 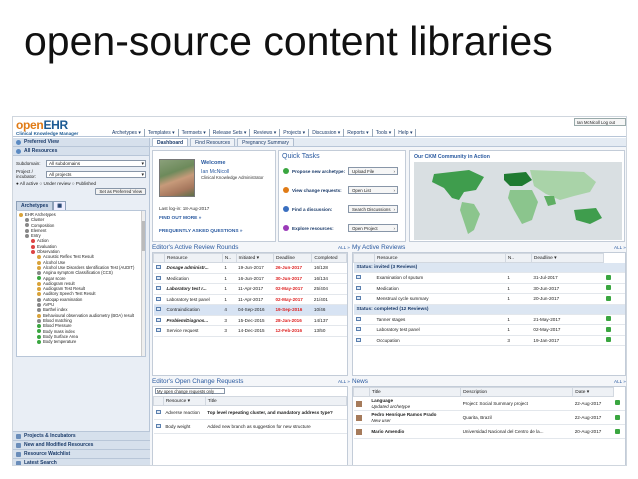 I want to click on table-cell: 1, so click(x=229, y=268).